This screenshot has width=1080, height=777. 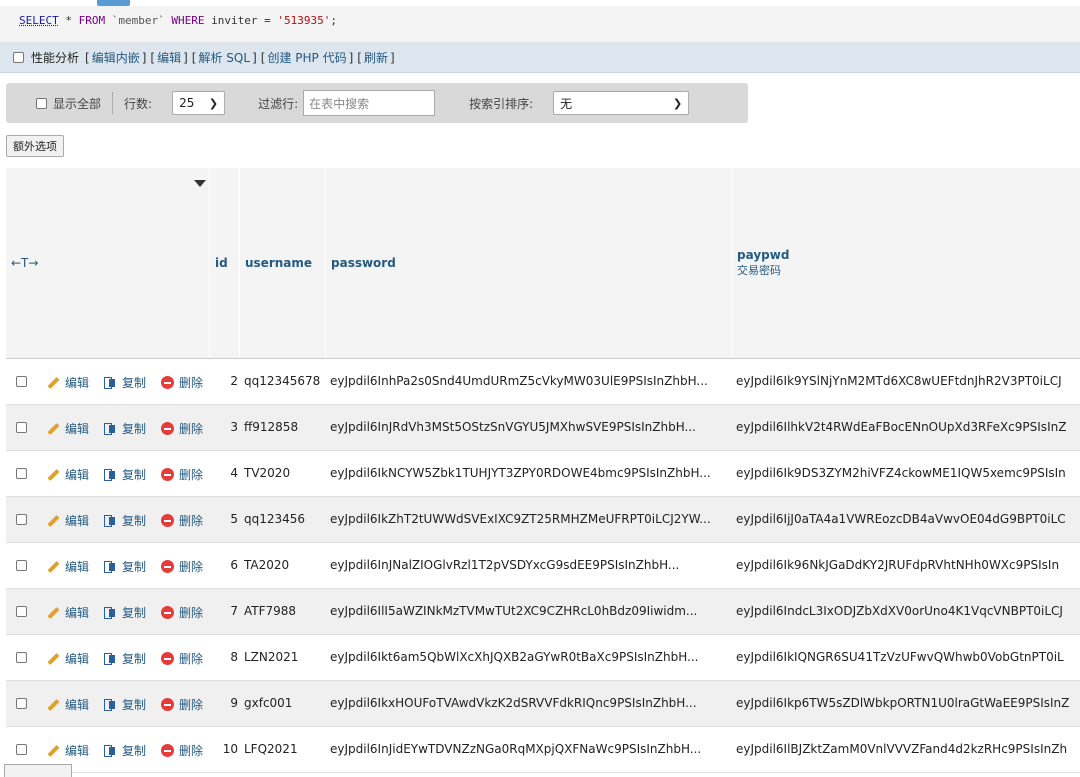 What do you see at coordinates (306, 57) in the screenshot?
I see `create-php-code-link: 创建 PHP 代码` at bounding box center [306, 57].